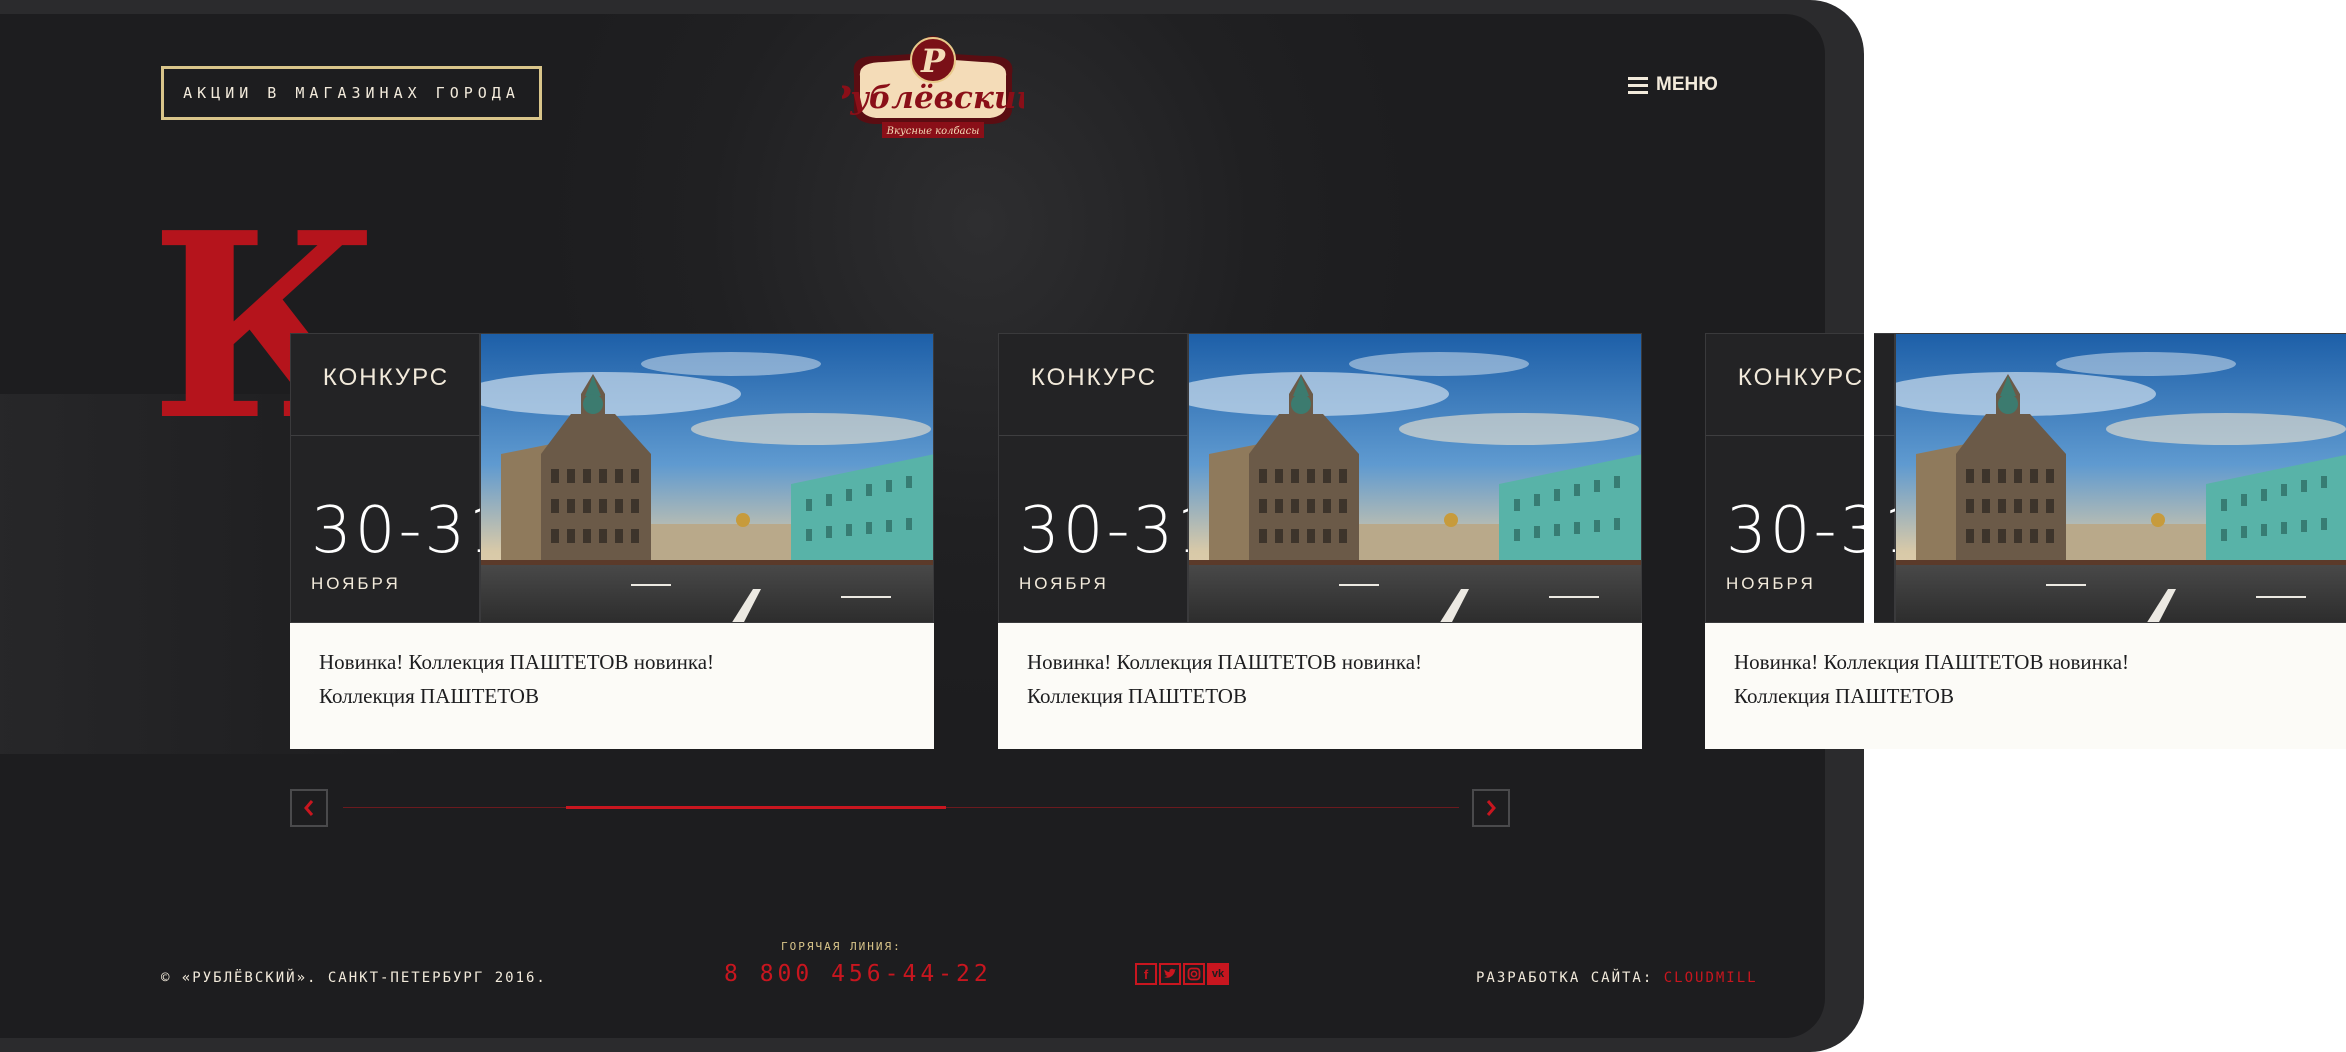  What do you see at coordinates (354, 978) in the screenshot?
I see `copyright-text: © «РУБЛЁВСКИЙ». САНКТ-ПЕТЕРБУРГ 2016.` at bounding box center [354, 978].